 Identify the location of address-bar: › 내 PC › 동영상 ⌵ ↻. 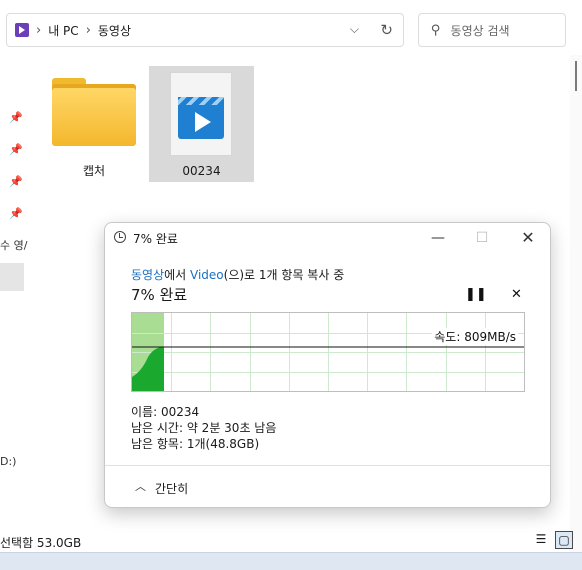
(205, 30).